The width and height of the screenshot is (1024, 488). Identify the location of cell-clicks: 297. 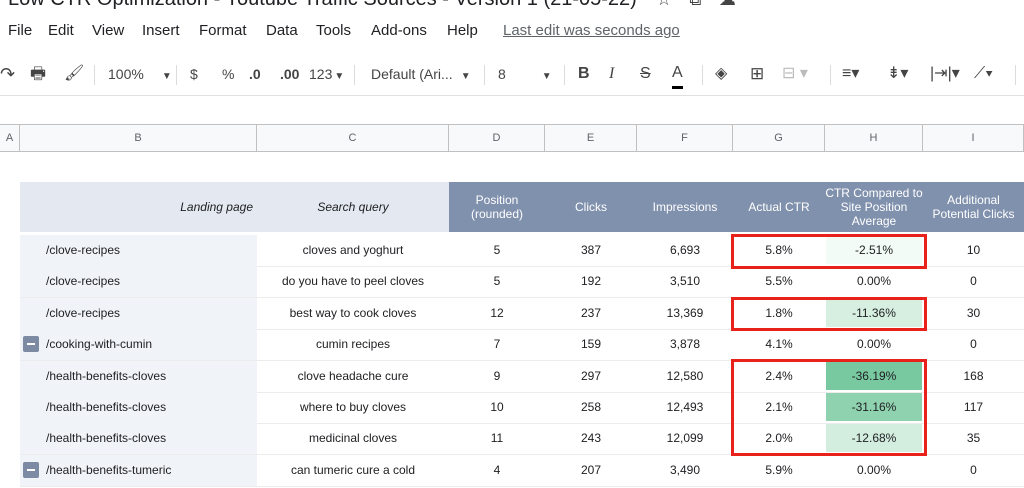
(591, 376).